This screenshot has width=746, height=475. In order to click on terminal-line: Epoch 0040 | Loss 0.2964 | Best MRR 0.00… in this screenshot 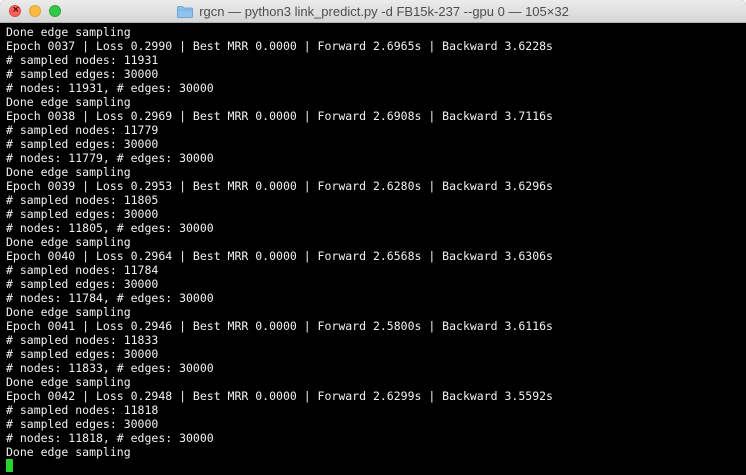, I will do `click(279, 256)`.